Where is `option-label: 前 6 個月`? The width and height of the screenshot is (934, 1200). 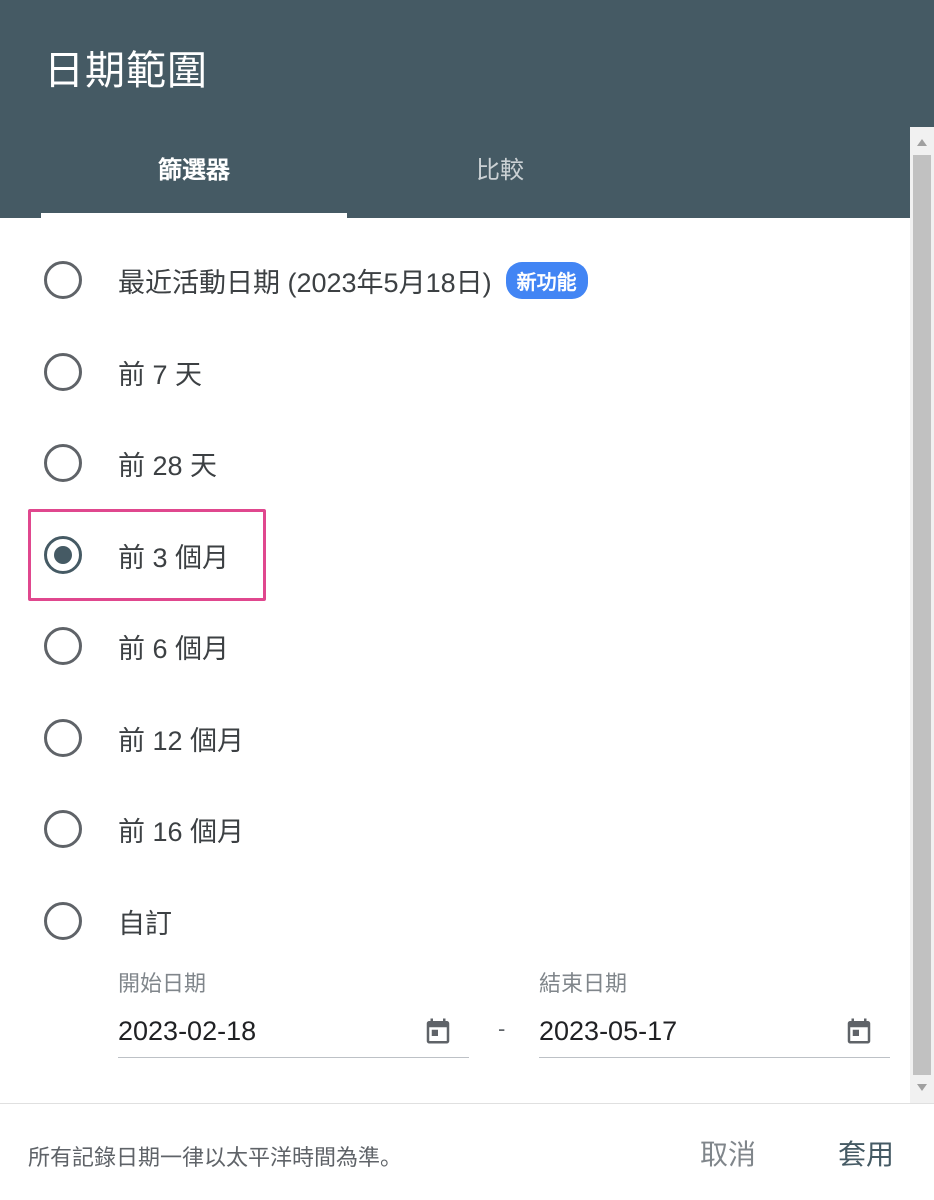 option-label: 前 6 個月 is located at coordinates (174, 648).